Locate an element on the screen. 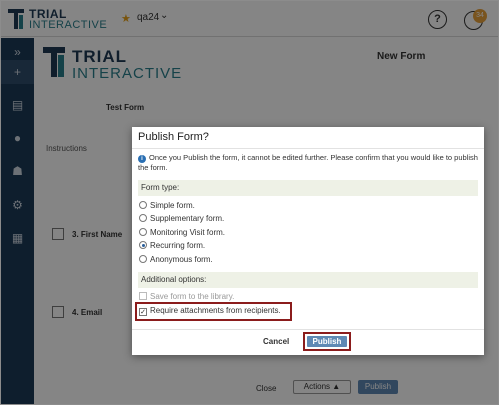  radio-anonymous-form: Anonymous form. is located at coordinates (176, 260).